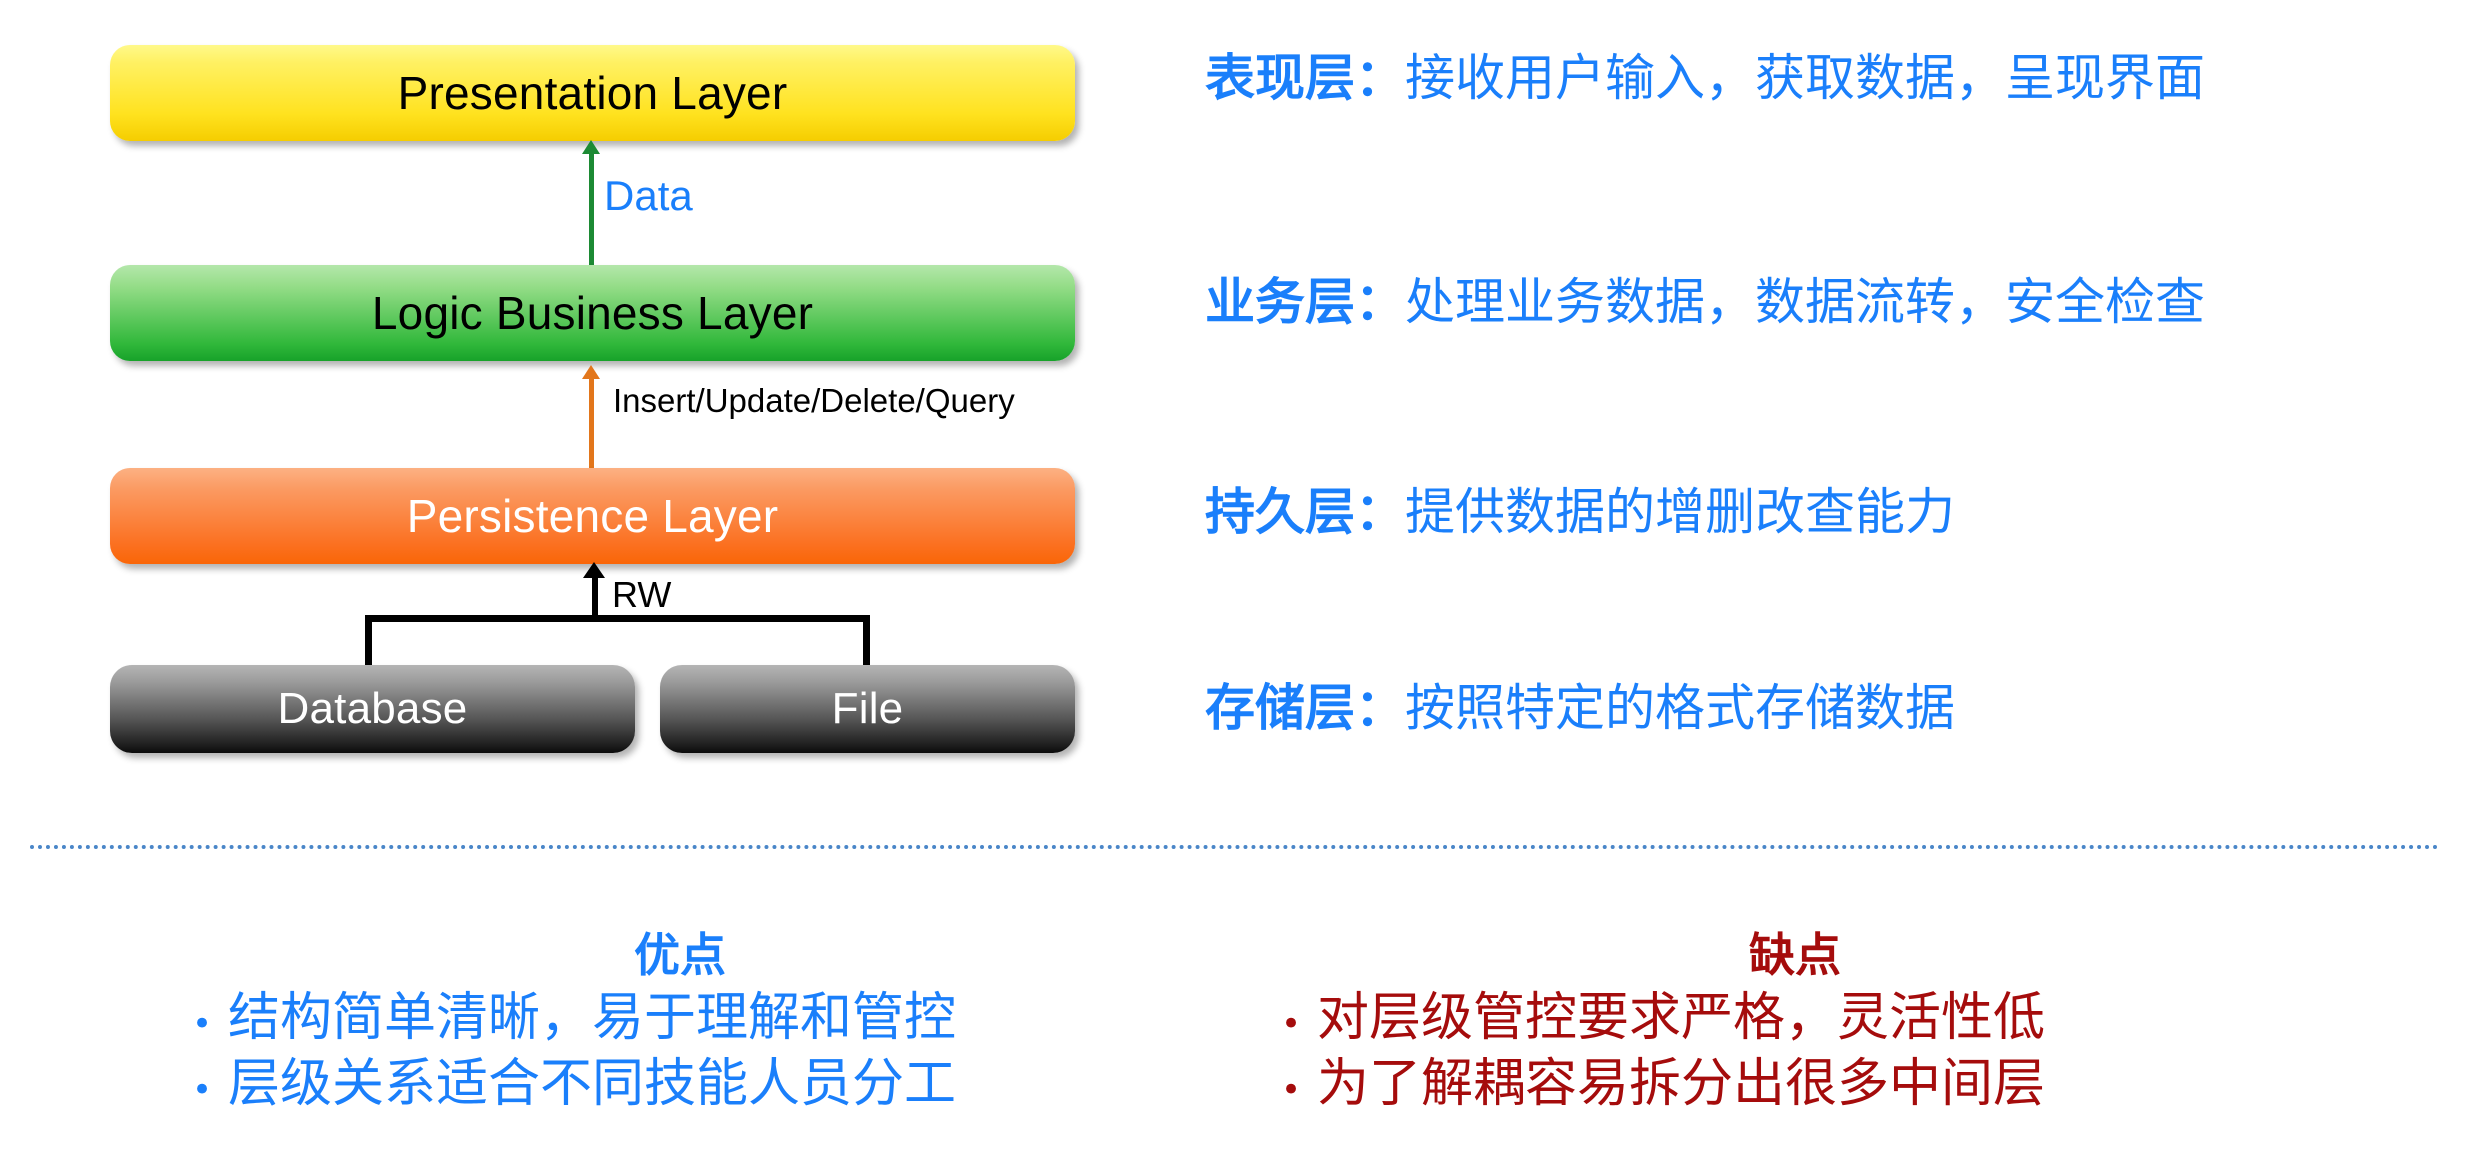 The height and width of the screenshot is (1150, 2466). I want to click on pros-list: • 结构简单清晰，易于理解和管控 • 层级关系适合不同技能人员分工, so click(708, 1051).